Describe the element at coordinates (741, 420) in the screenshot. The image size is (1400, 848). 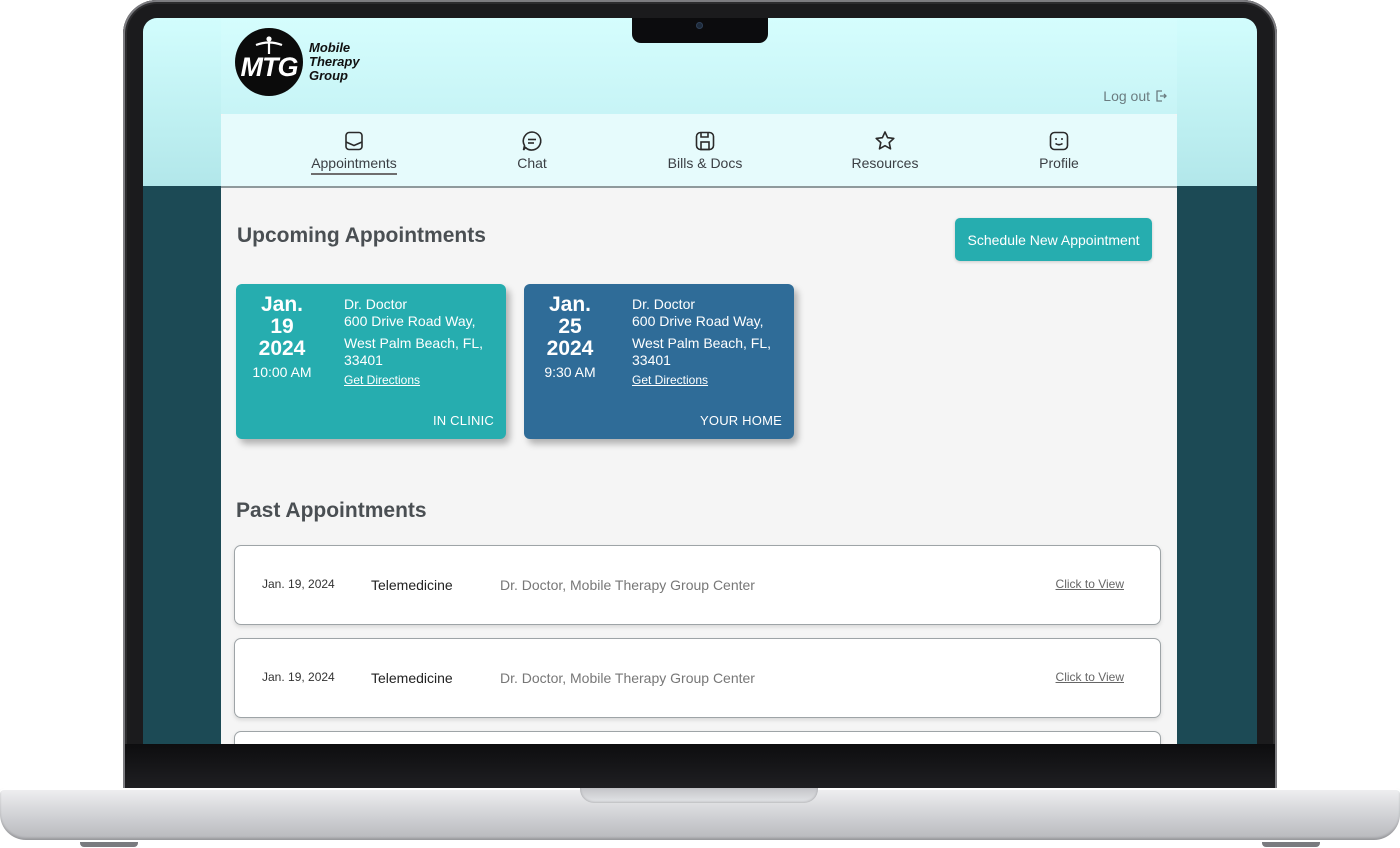
I see `location-type-label: YOUR HOME` at that location.